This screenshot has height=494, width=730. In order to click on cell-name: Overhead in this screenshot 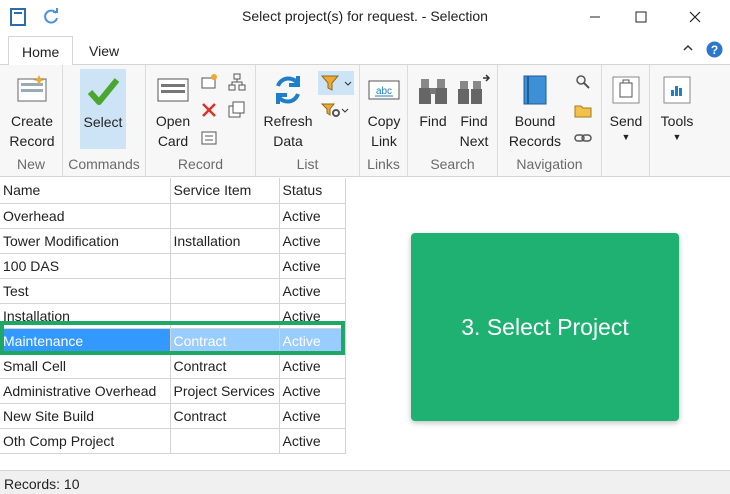, I will do `click(85, 216)`.